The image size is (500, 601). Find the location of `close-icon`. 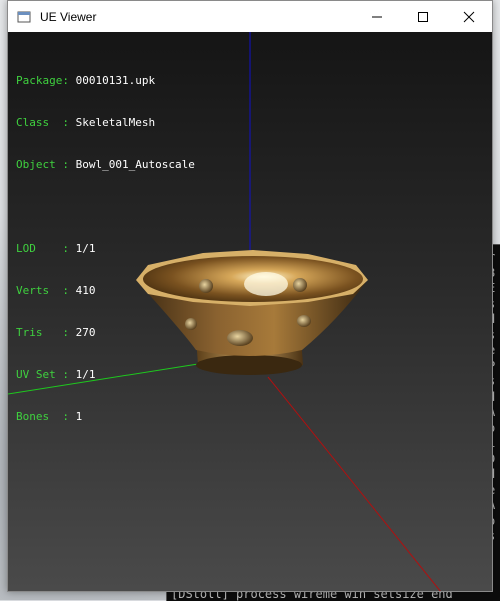

close-icon is located at coordinates (469, 16).